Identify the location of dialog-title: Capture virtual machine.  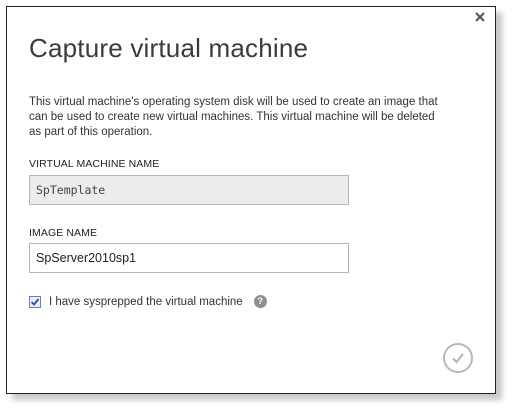
(169, 48).